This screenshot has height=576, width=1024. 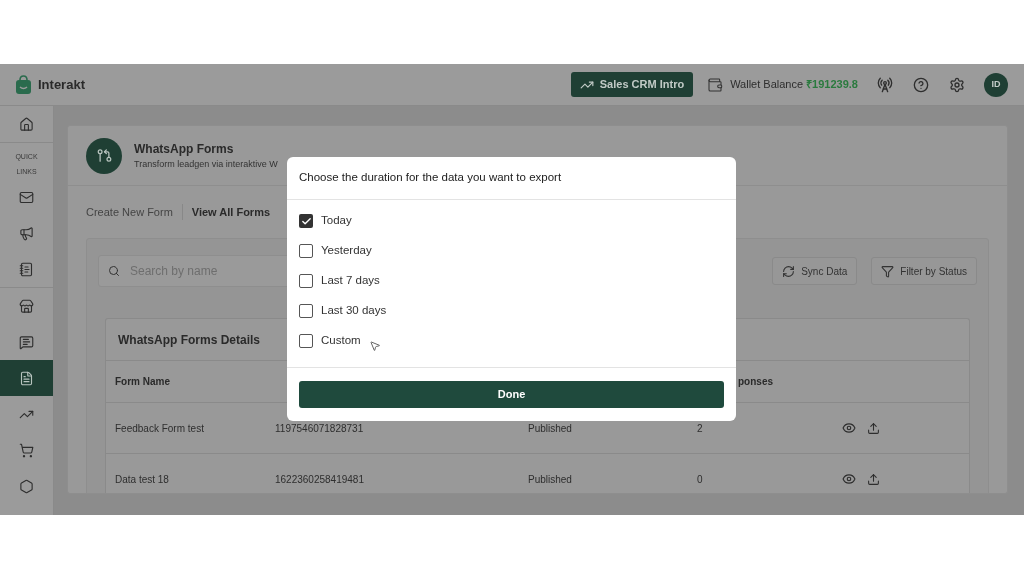 What do you see at coordinates (61, 84) in the screenshot?
I see `app-name: Interakt` at bounding box center [61, 84].